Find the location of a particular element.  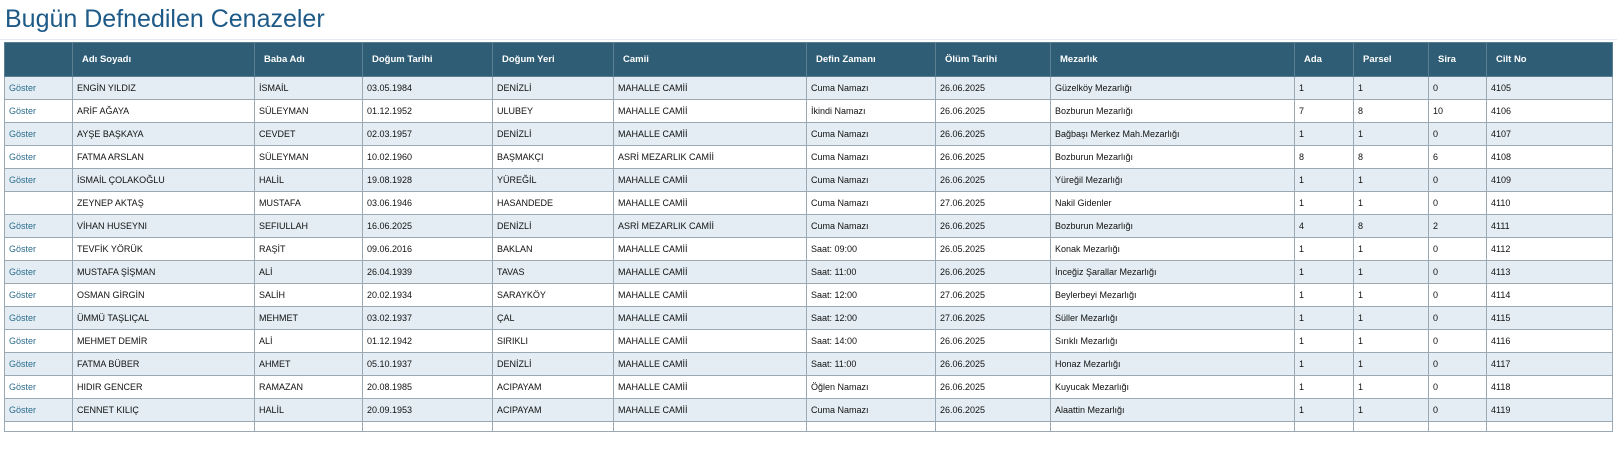

cell-ada: 8 is located at coordinates (1324, 157).